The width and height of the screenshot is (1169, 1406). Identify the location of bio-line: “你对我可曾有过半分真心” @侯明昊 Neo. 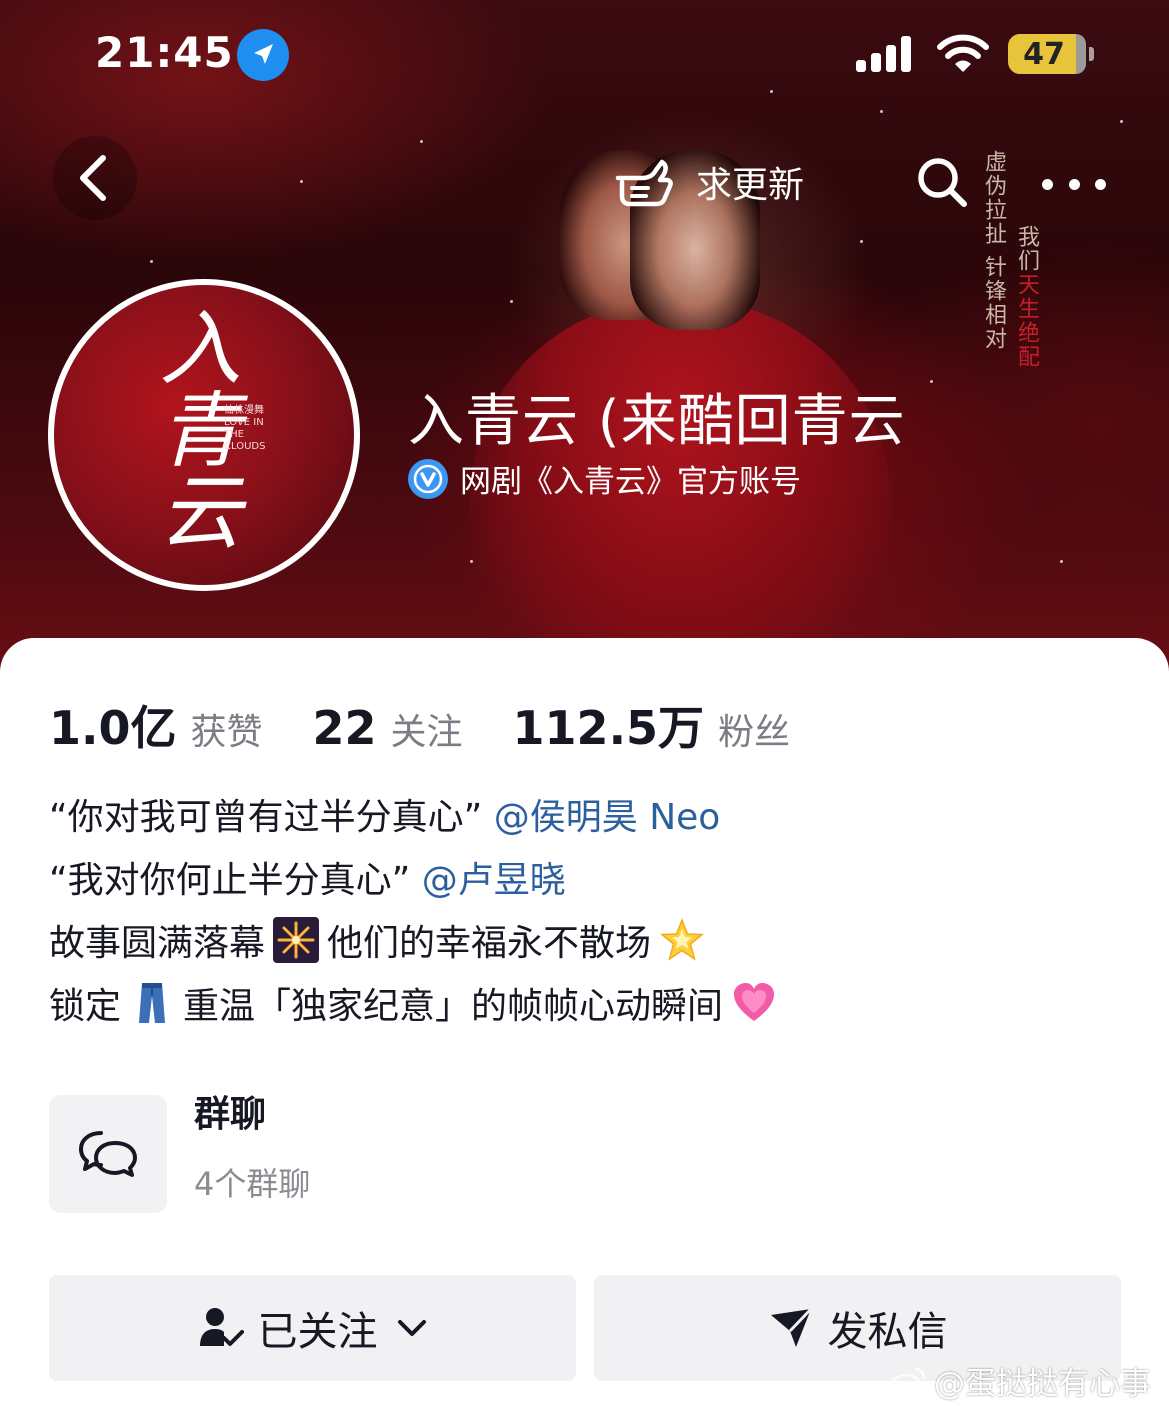
(385, 817).